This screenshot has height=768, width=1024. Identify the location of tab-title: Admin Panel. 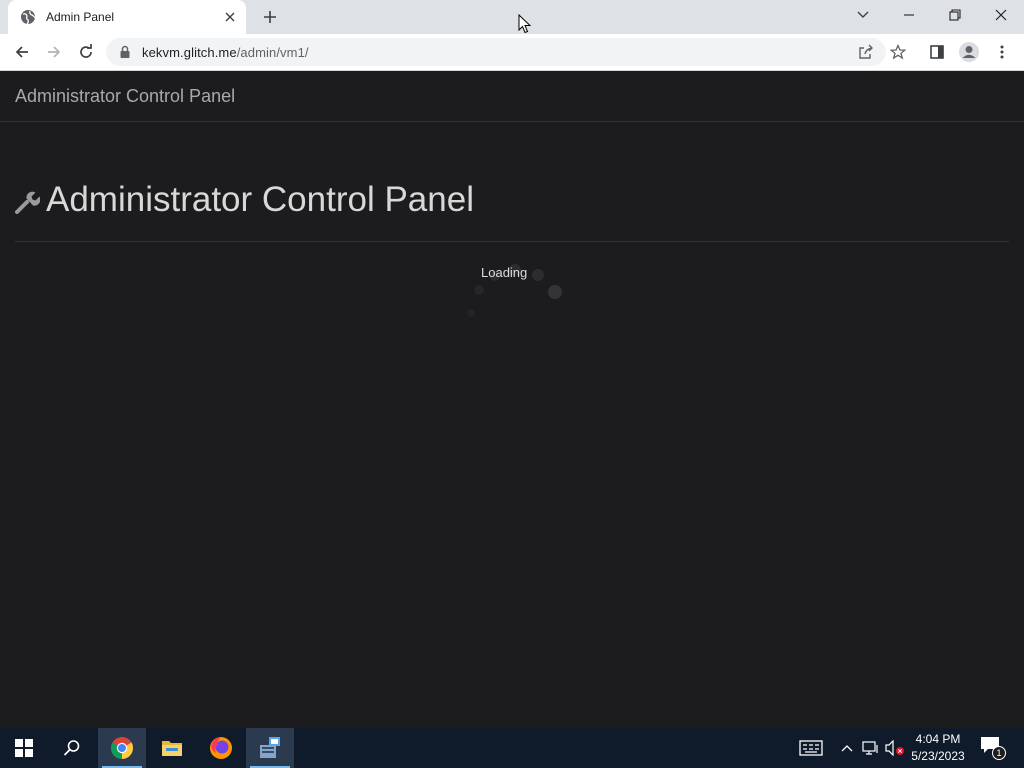
(80, 17).